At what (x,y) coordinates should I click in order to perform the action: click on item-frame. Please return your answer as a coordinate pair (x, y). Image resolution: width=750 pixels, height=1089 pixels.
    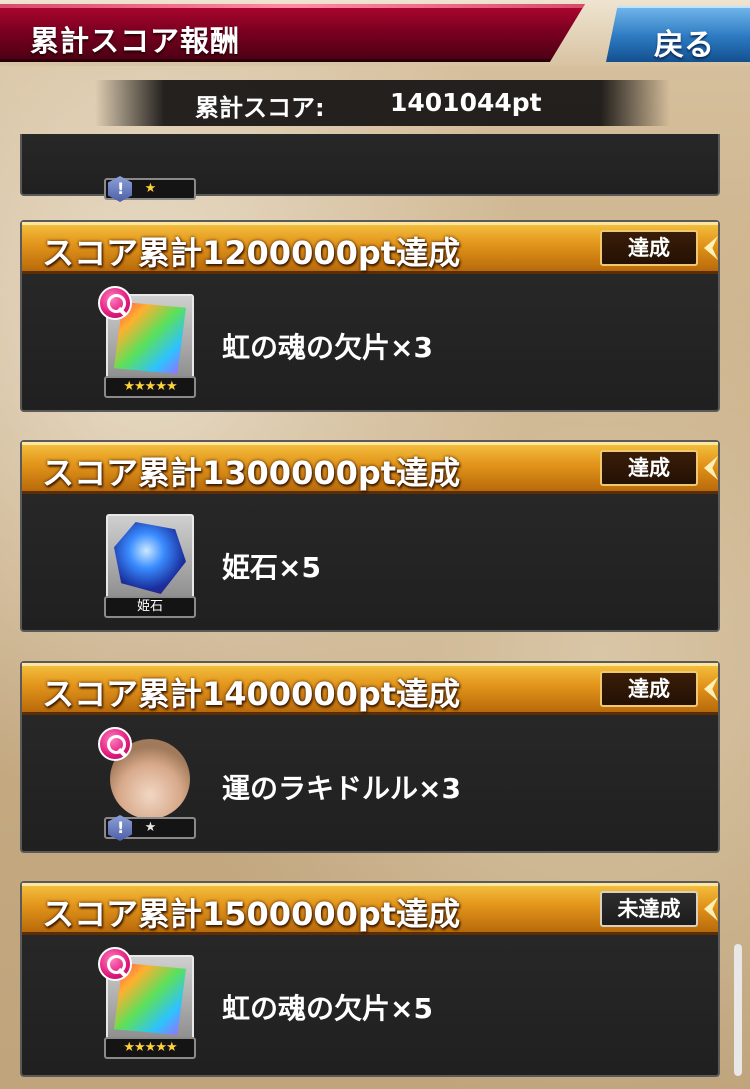
    Looking at the image, I should click on (150, 558).